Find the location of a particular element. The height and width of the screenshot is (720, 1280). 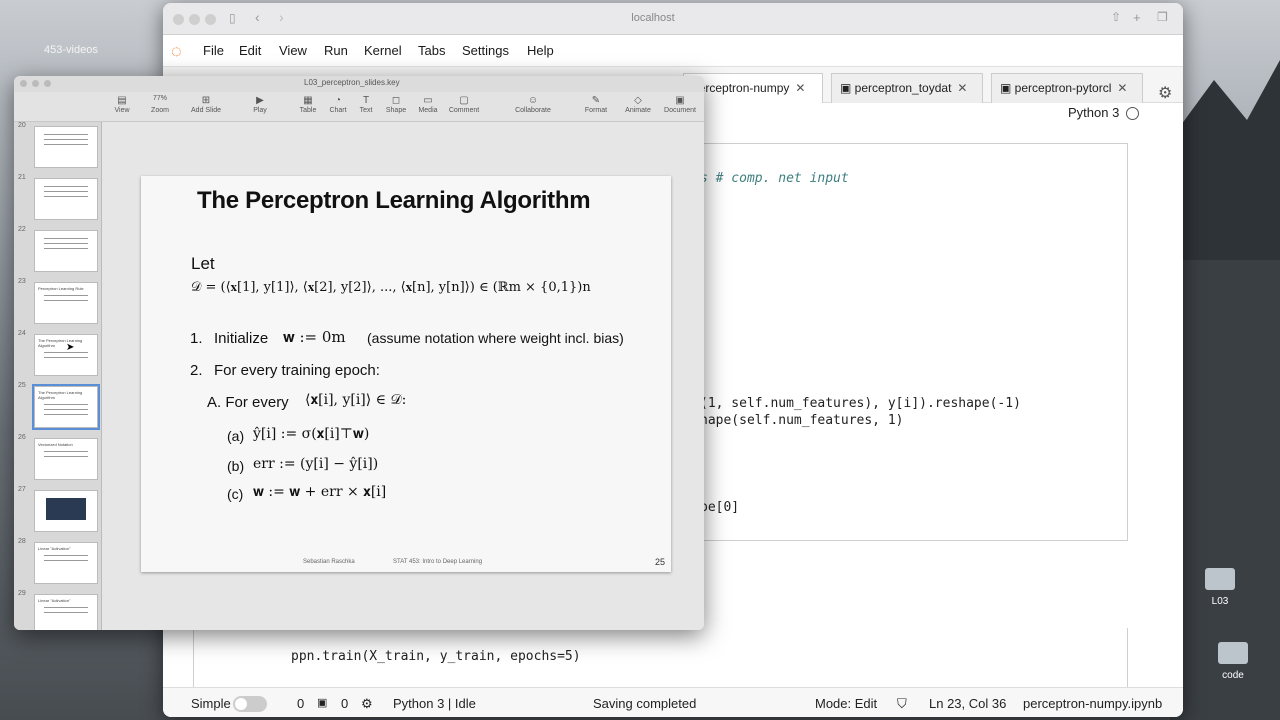

animate-icon: ◇ is located at coordinates (638, 100).